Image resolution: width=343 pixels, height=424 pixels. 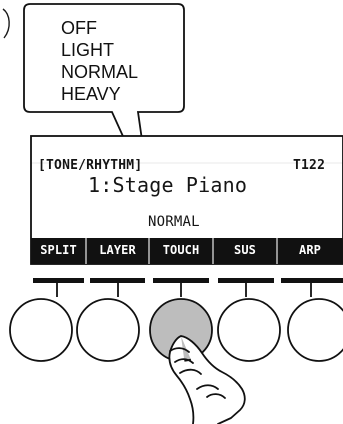 I want to click on arp-button, so click(x=315, y=330).